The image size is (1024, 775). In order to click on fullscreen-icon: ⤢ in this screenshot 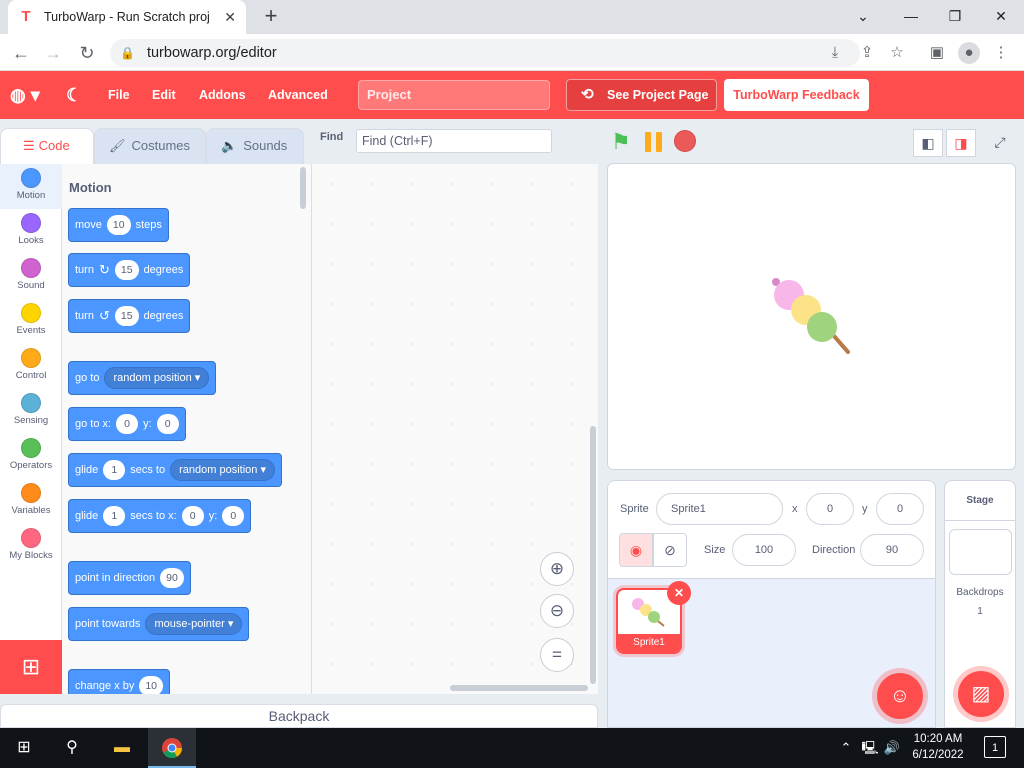, I will do `click(1000, 143)`.